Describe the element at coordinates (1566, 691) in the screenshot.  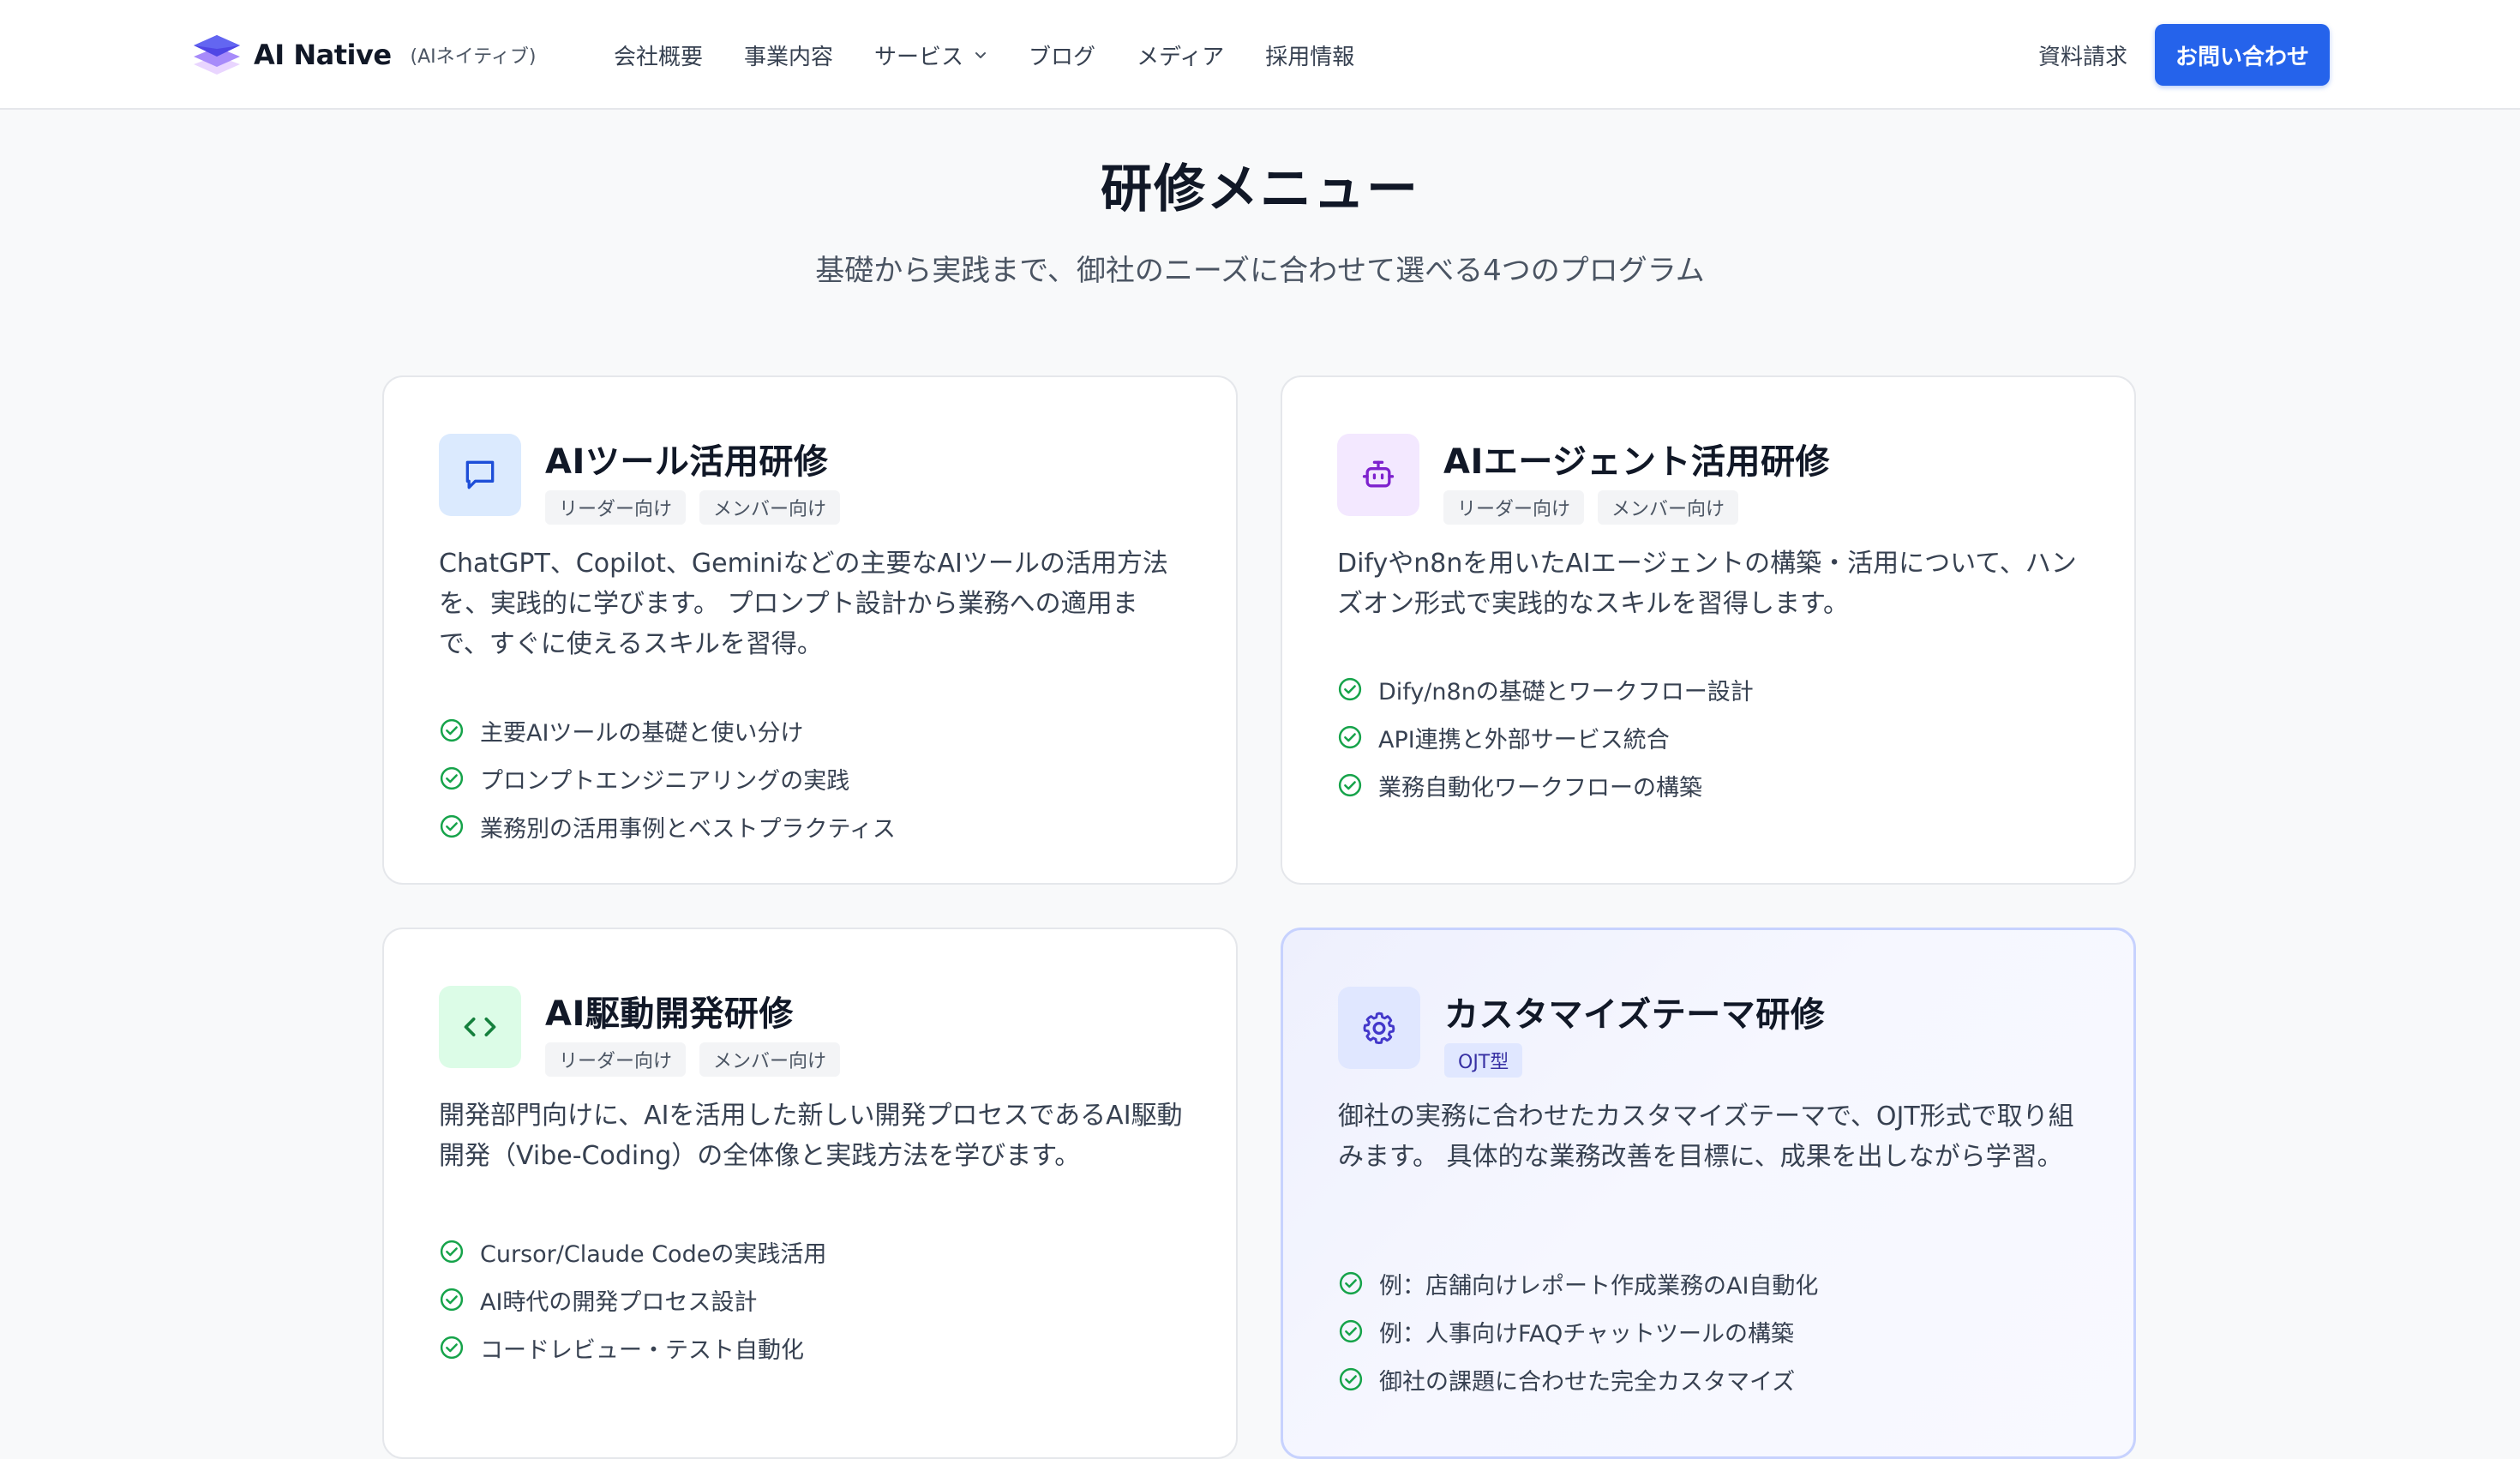
I see `feature-text: Dify/n8nの基礎とワークフロー設計` at that location.